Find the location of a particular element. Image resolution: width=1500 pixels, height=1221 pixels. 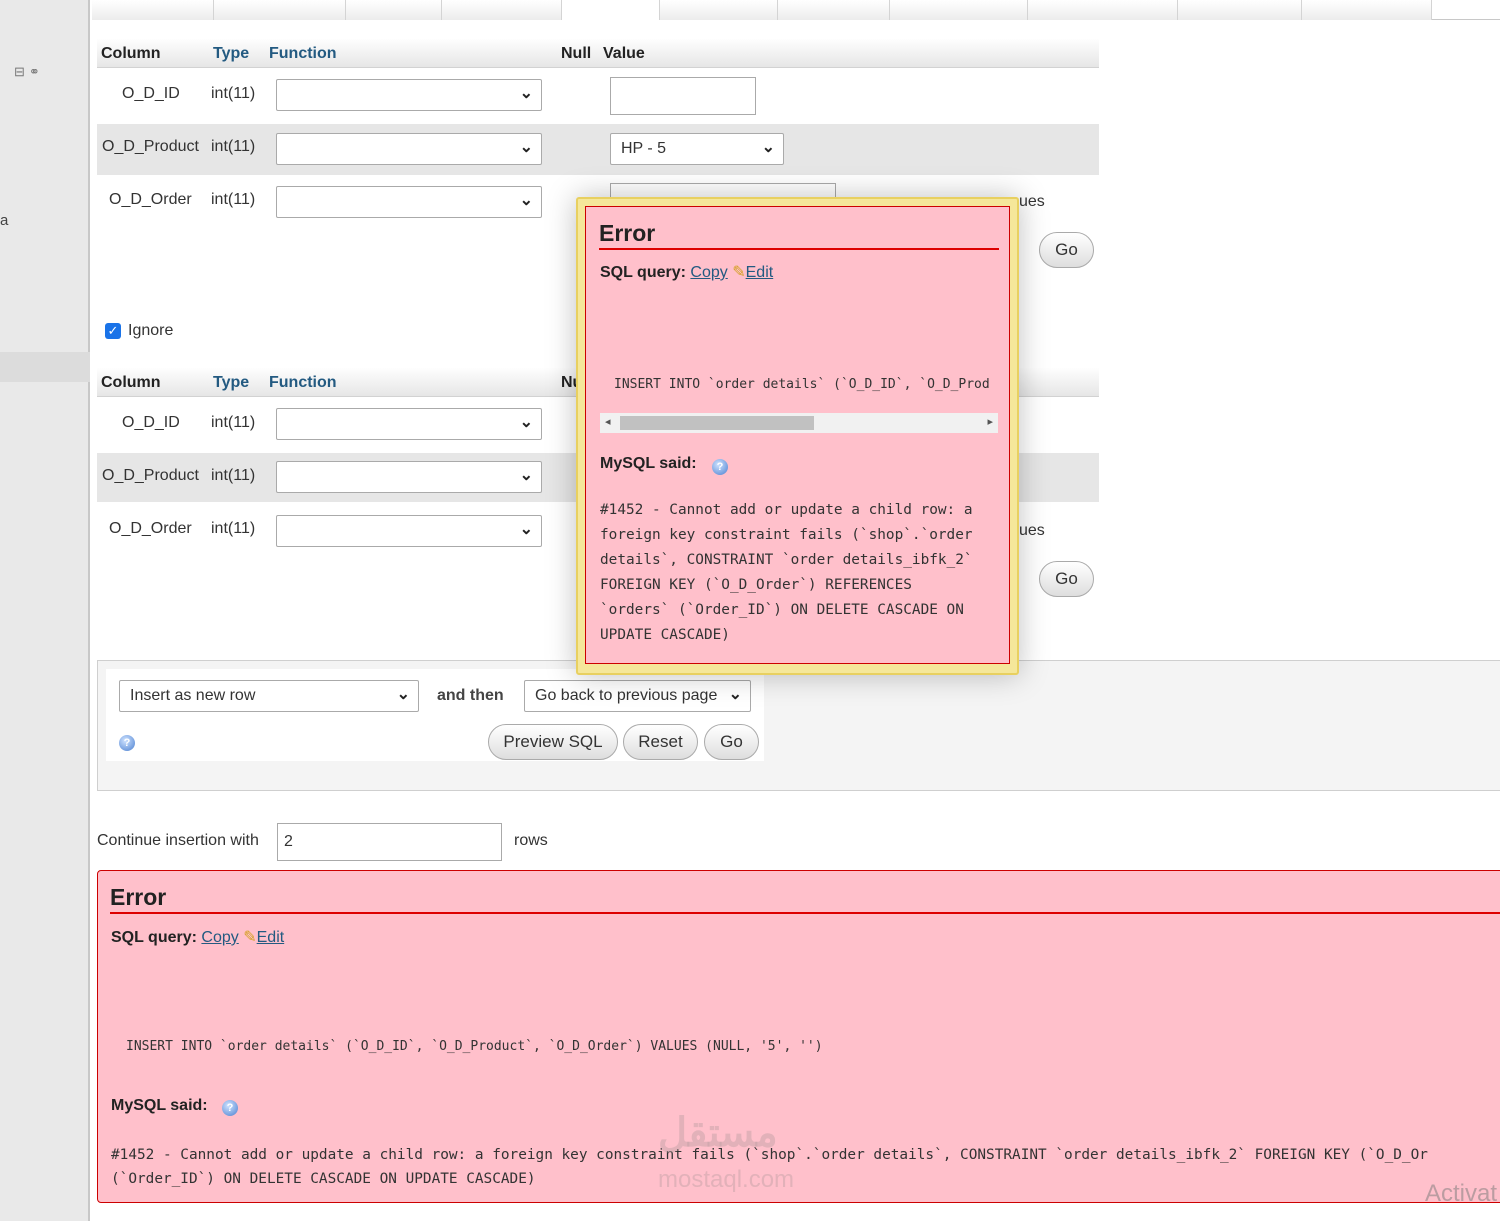

nav-tree-icons: ⊟⚭ is located at coordinates (29, 72).